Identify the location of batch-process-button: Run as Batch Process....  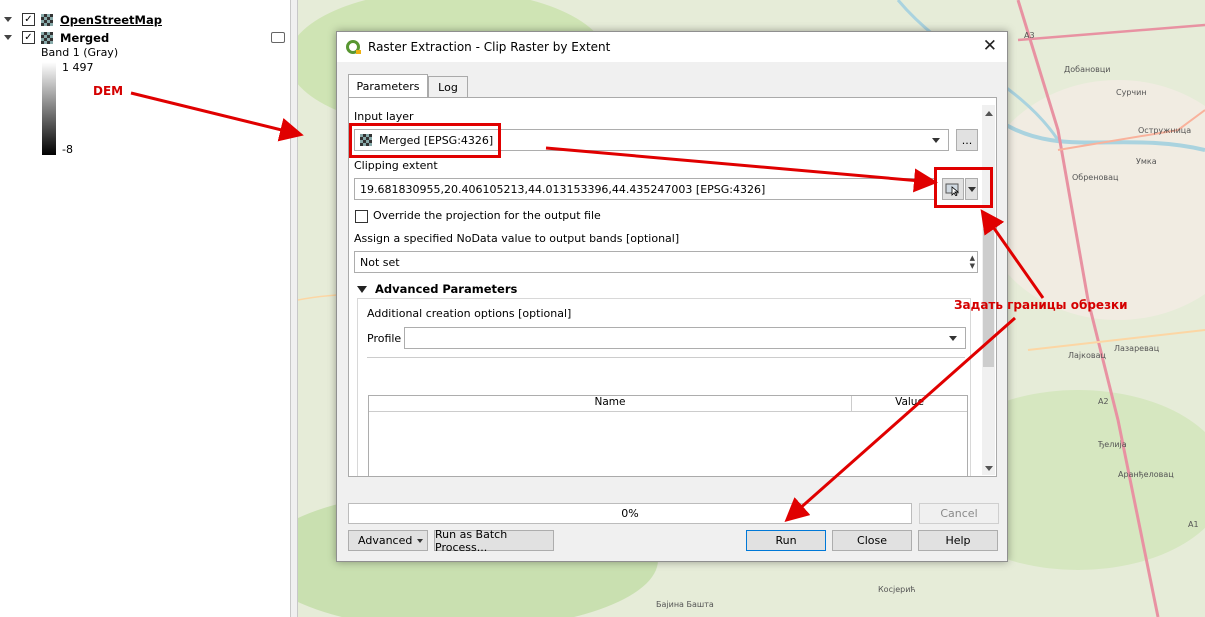
(494, 541).